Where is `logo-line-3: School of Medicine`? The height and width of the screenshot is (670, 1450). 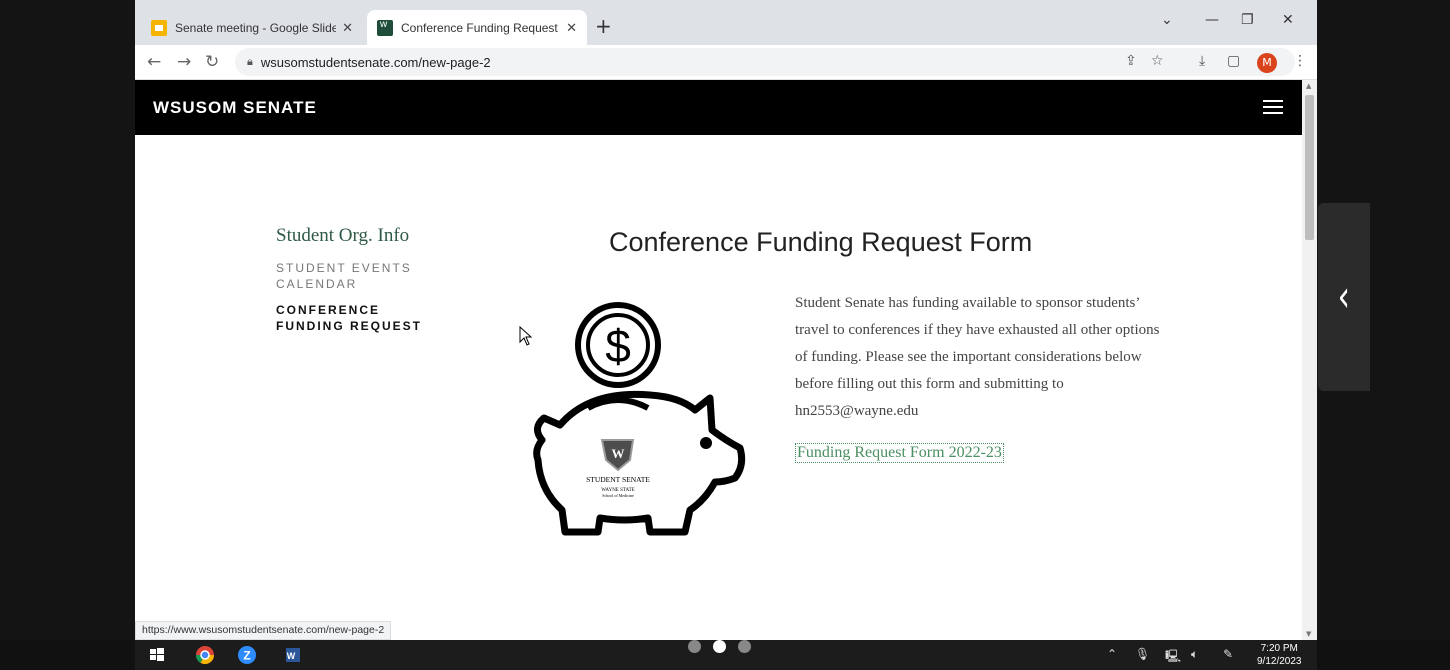 logo-line-3: School of Medicine is located at coordinates (618, 495).